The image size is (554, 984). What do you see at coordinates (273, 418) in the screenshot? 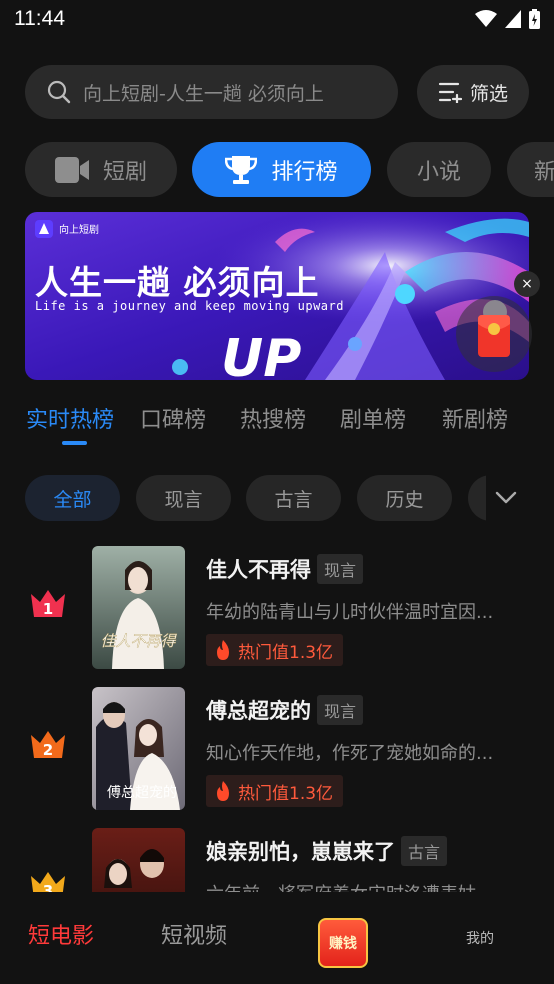
I see `rank-tab-hot-search: 热搜榜` at bounding box center [273, 418].